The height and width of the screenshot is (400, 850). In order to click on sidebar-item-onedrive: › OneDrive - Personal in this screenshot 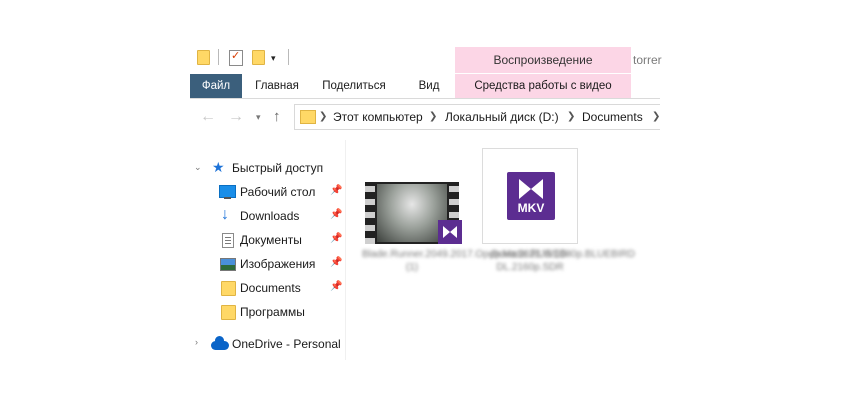, I will do `click(267, 344)`.